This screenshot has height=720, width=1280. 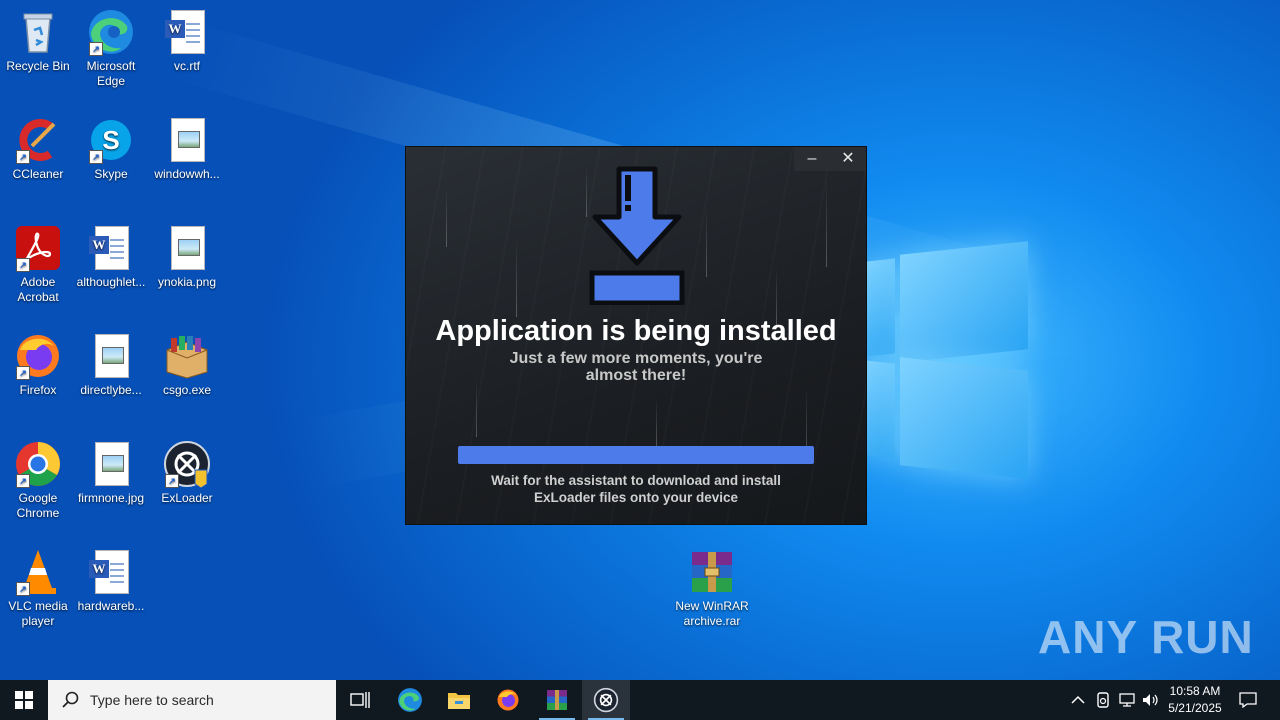 What do you see at coordinates (111, 32) in the screenshot?
I see `edge-icon: ↗` at bounding box center [111, 32].